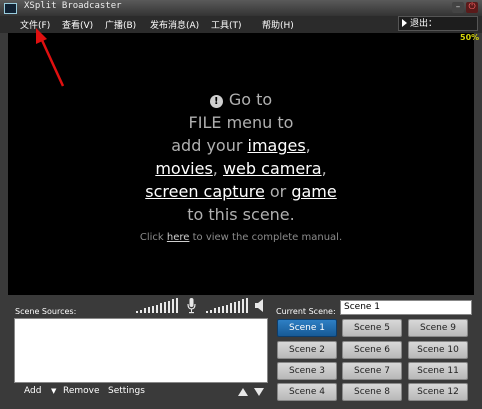  I want to click on mic-volume-meter, so click(158, 305).